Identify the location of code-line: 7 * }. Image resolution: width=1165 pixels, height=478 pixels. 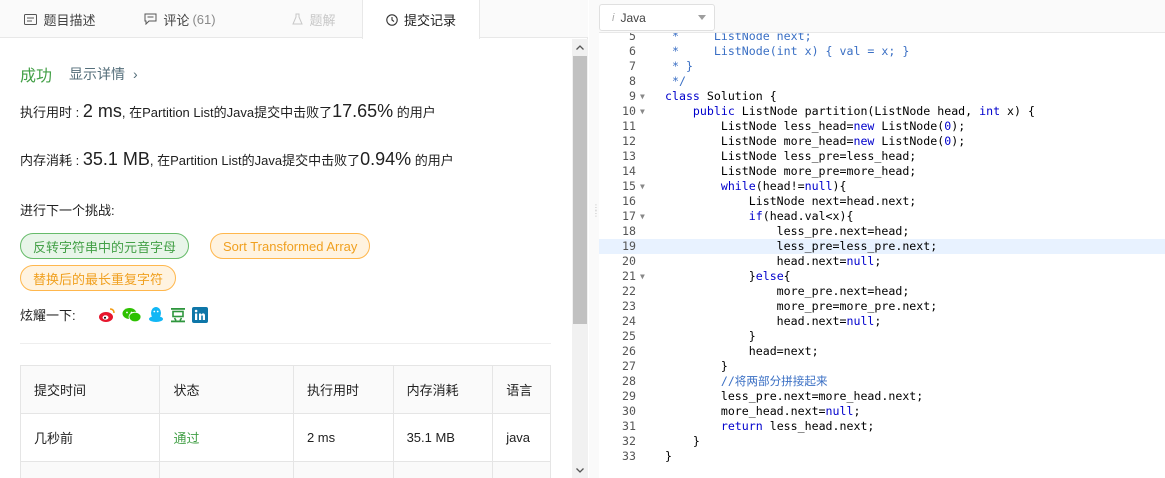
(882, 66).